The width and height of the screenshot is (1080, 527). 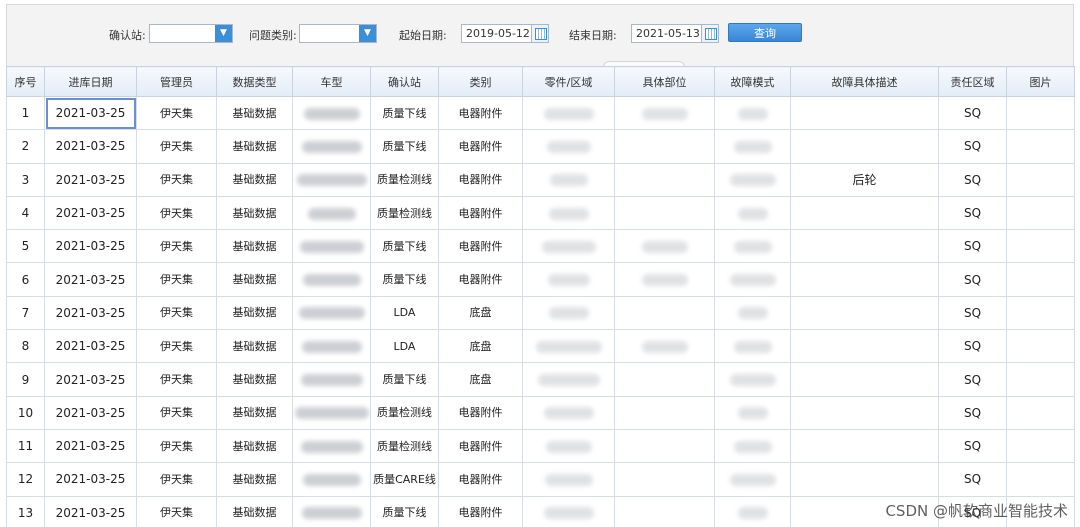 I want to click on station-cell: LDA, so click(x=404, y=313).